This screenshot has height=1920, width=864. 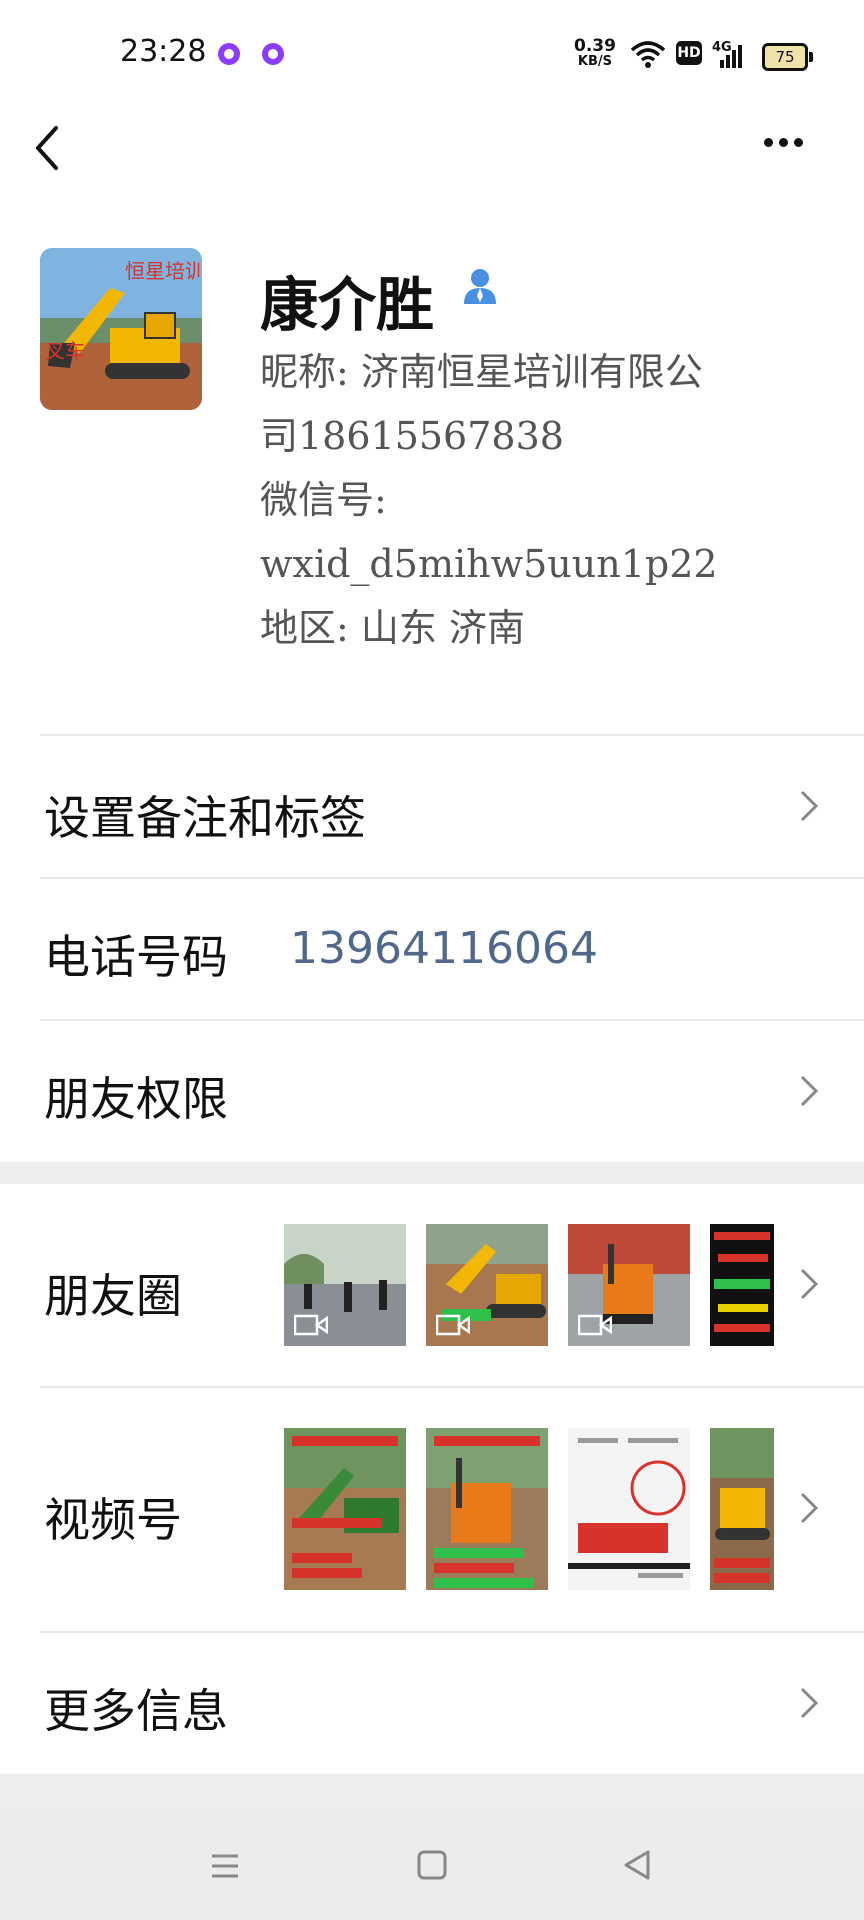 I want to click on network-speed: 0.39 KB/S, so click(x=595, y=54).